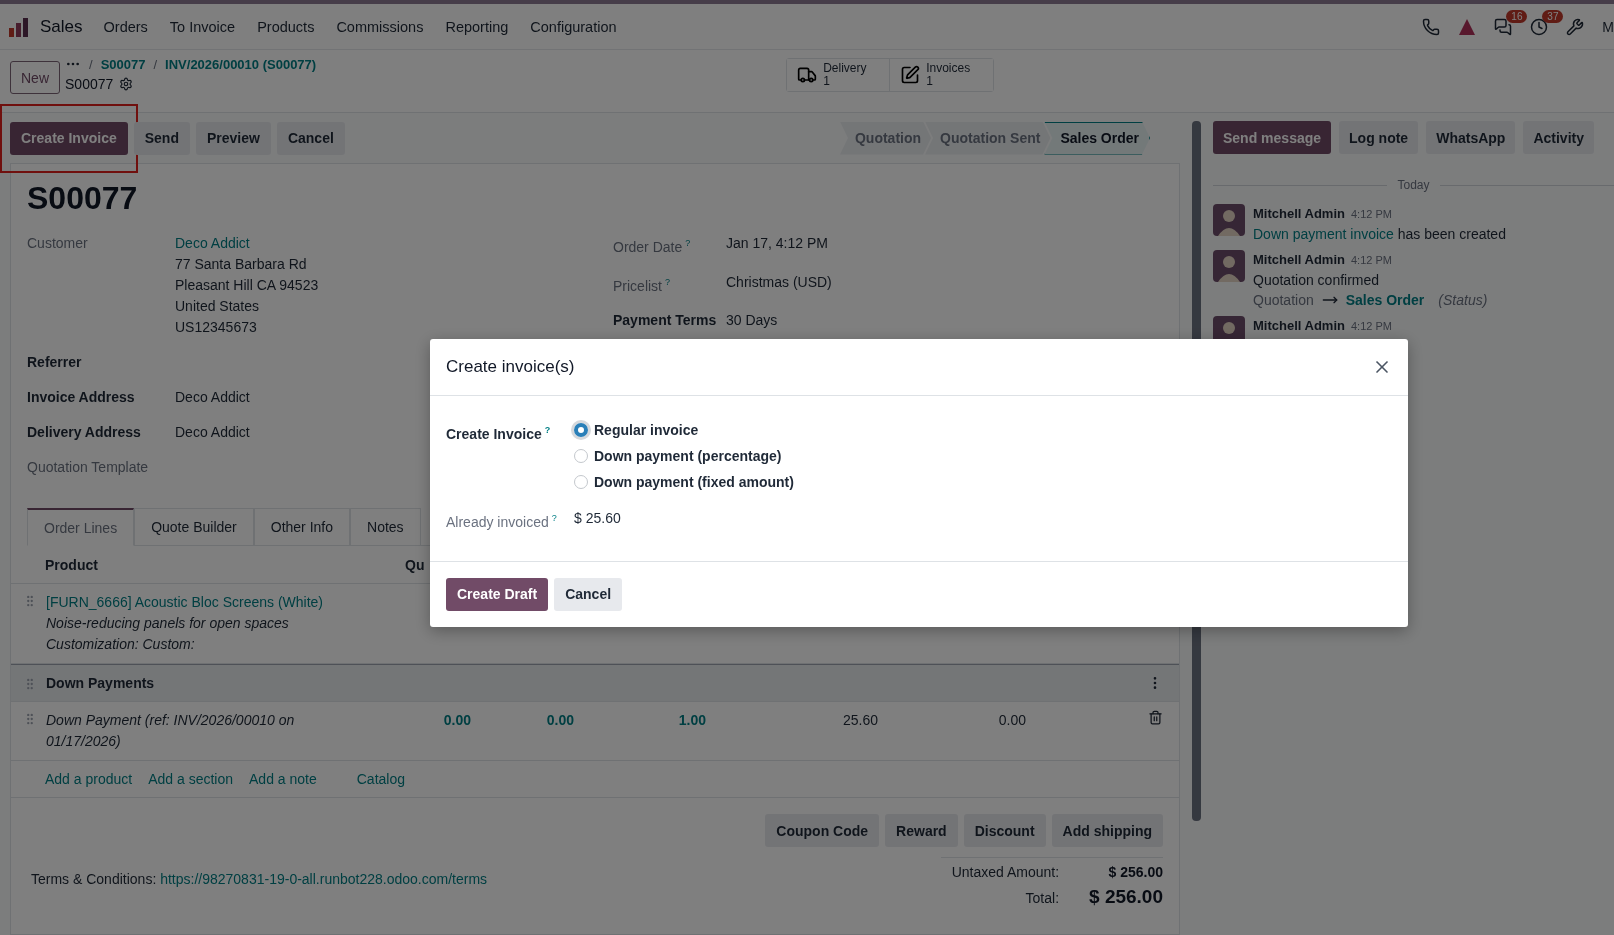  Describe the element at coordinates (241, 264) in the screenshot. I see `address-line: 77 Santa Barbara Rd` at that location.